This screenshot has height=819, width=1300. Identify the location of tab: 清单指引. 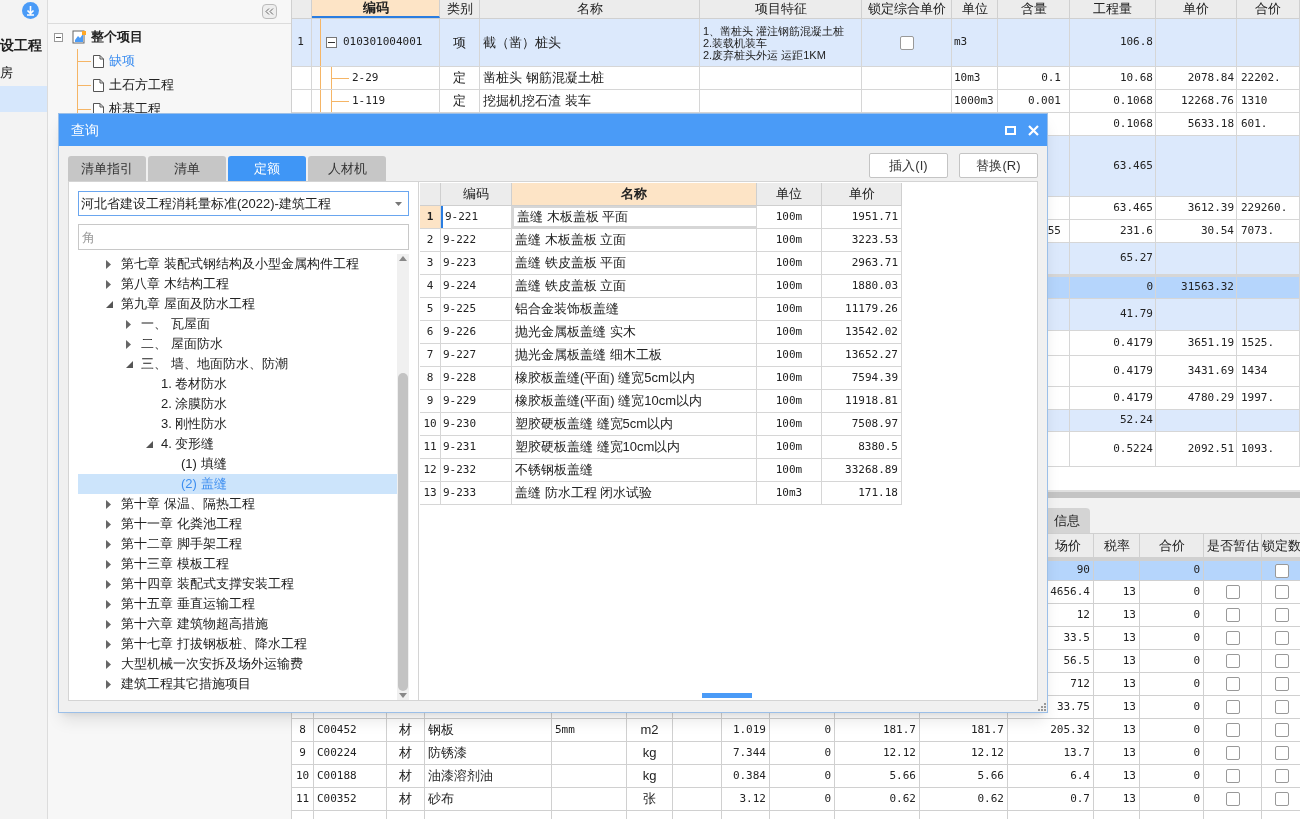
(107, 168).